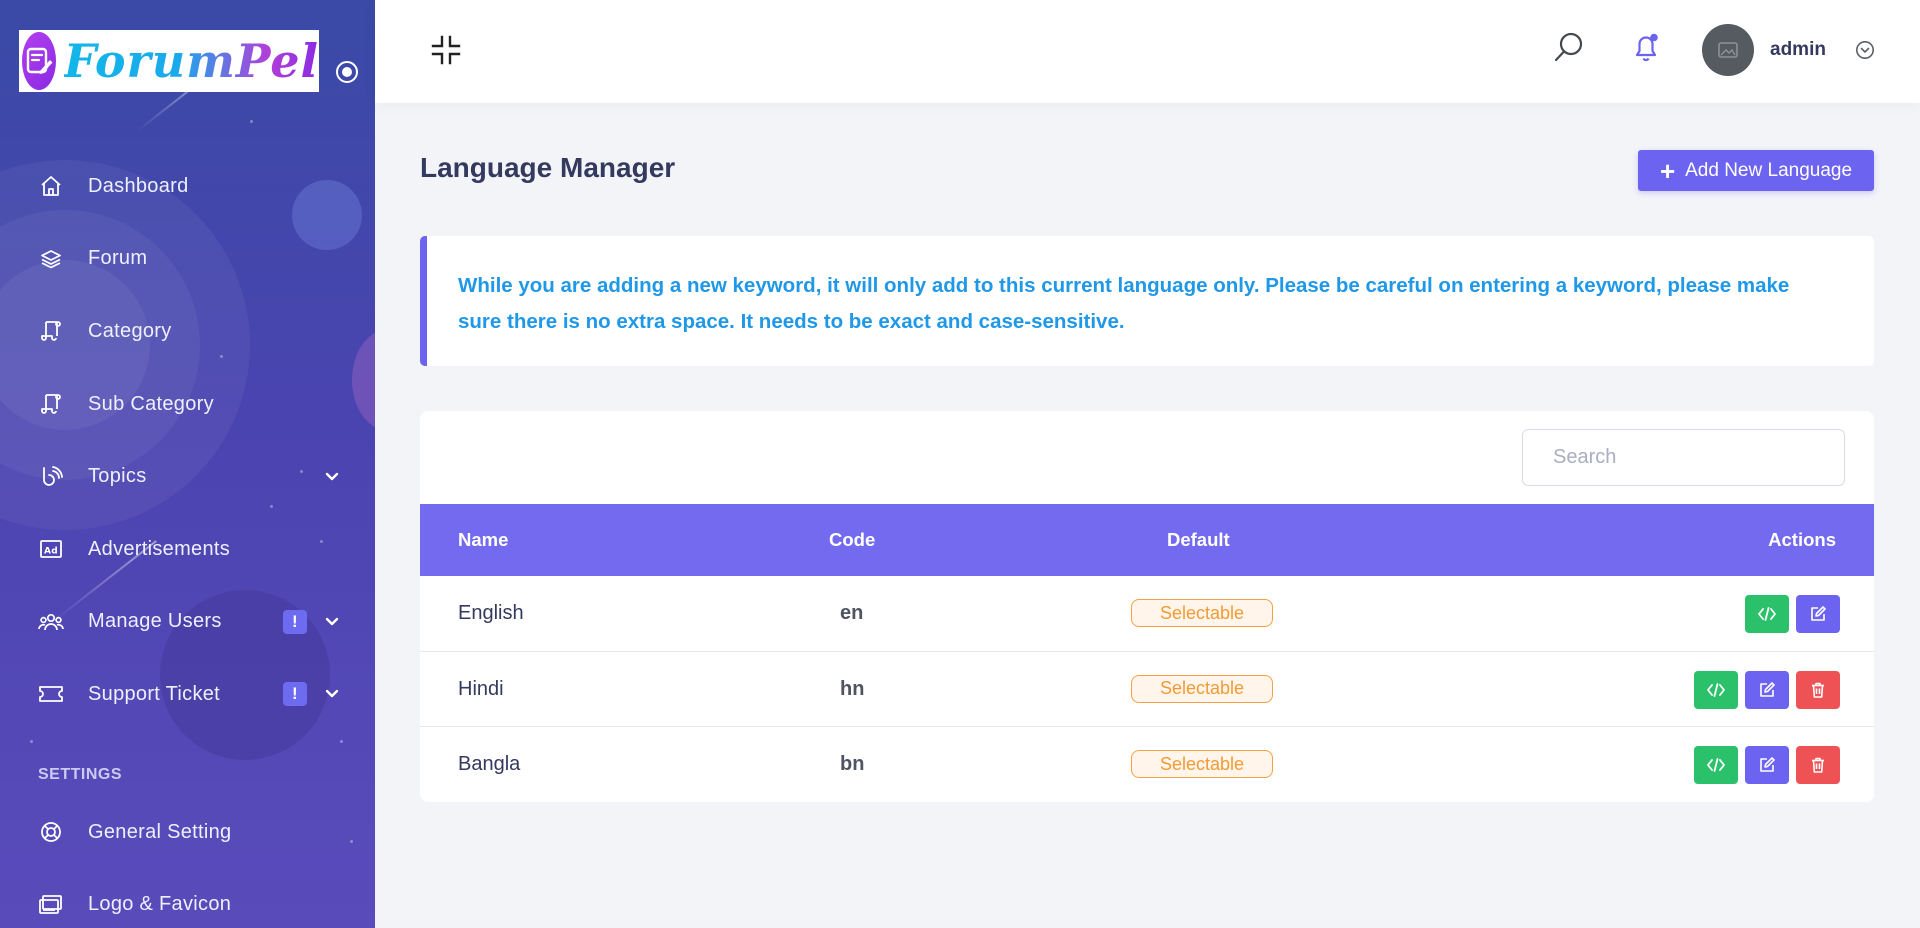 Image resolution: width=1920 pixels, height=928 pixels. I want to click on column-header-actions: Actions, so click(1802, 539).